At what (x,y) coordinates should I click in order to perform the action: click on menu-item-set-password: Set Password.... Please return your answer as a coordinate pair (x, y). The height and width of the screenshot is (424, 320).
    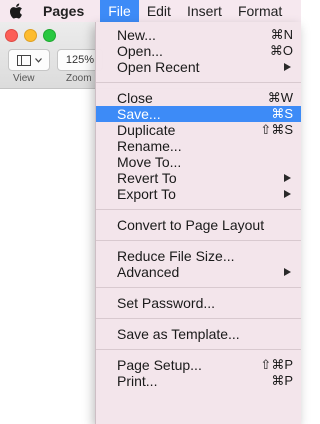
    Looking at the image, I should click on (198, 303).